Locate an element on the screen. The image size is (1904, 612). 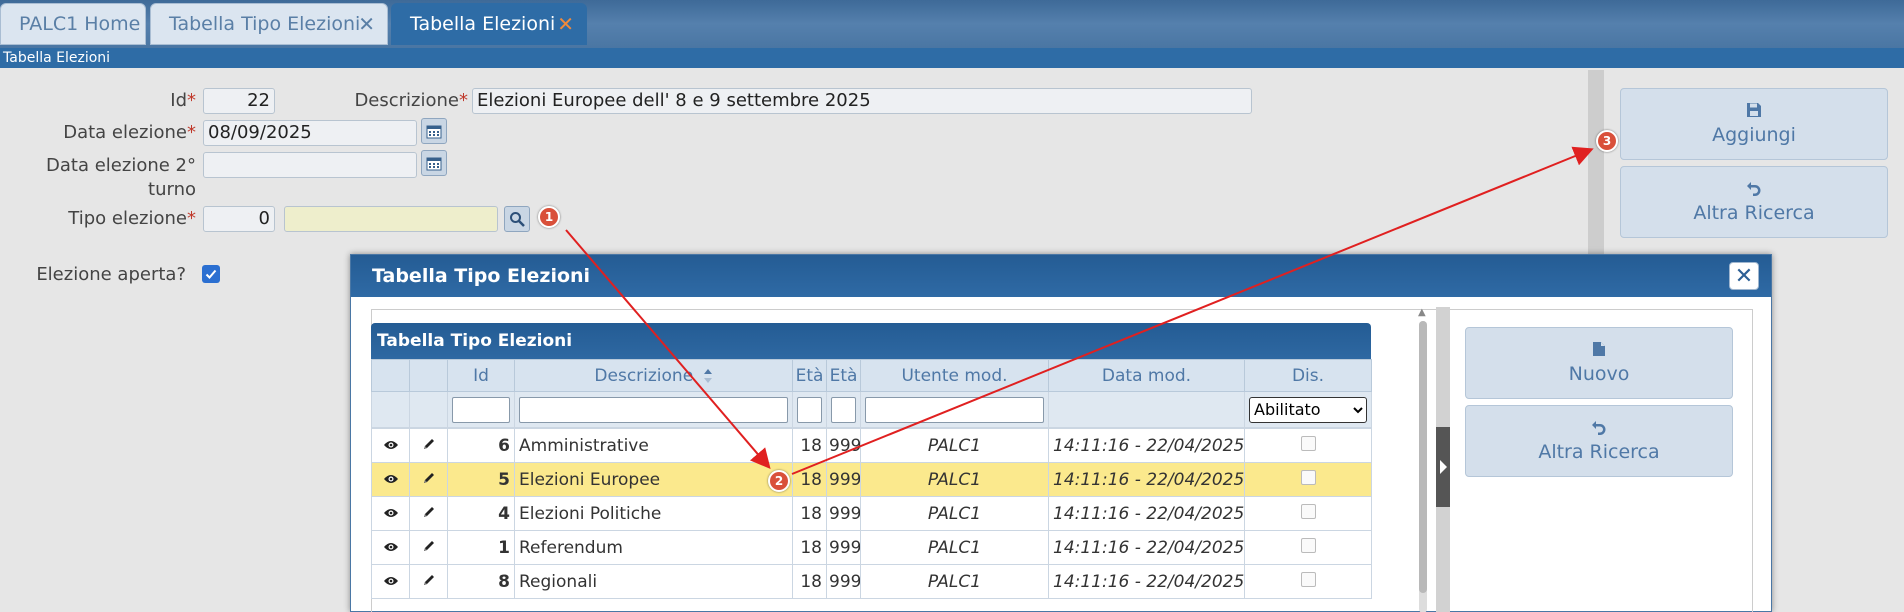
nuovo-button: Nuovo is located at coordinates (1599, 363).